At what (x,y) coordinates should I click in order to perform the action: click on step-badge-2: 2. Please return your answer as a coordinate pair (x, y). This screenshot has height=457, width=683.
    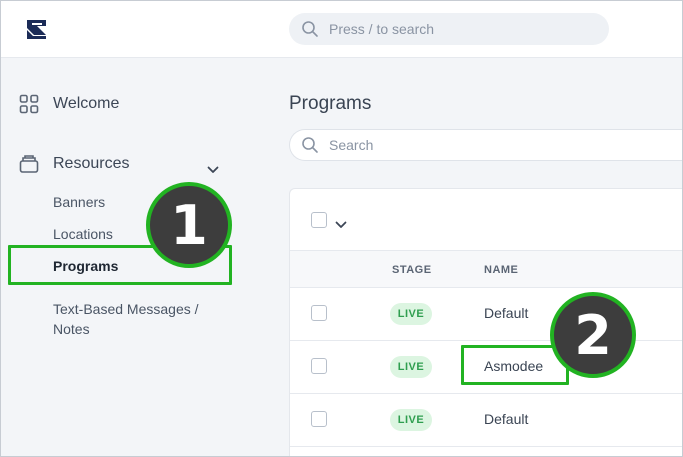
    Looking at the image, I should click on (593, 335).